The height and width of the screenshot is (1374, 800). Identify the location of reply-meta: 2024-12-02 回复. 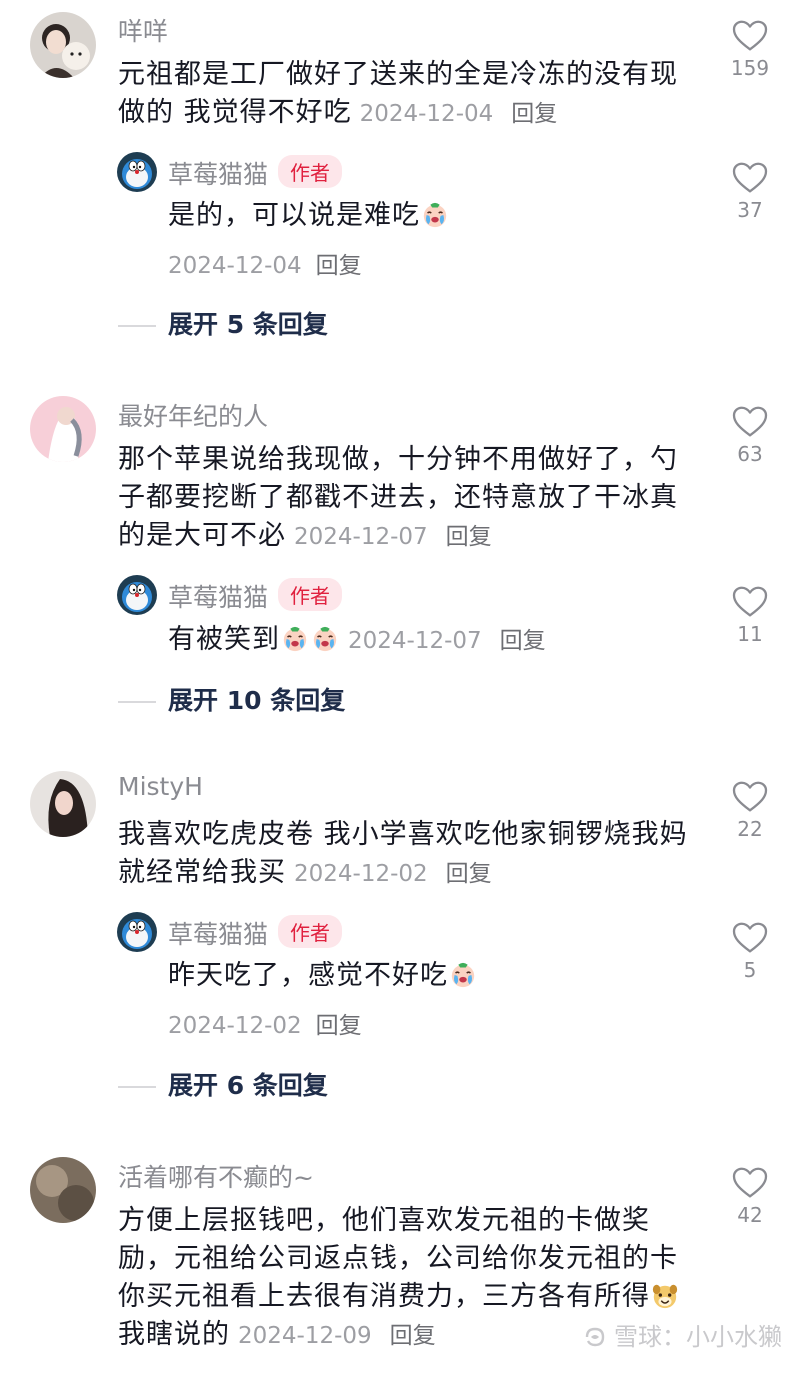
(265, 1023).